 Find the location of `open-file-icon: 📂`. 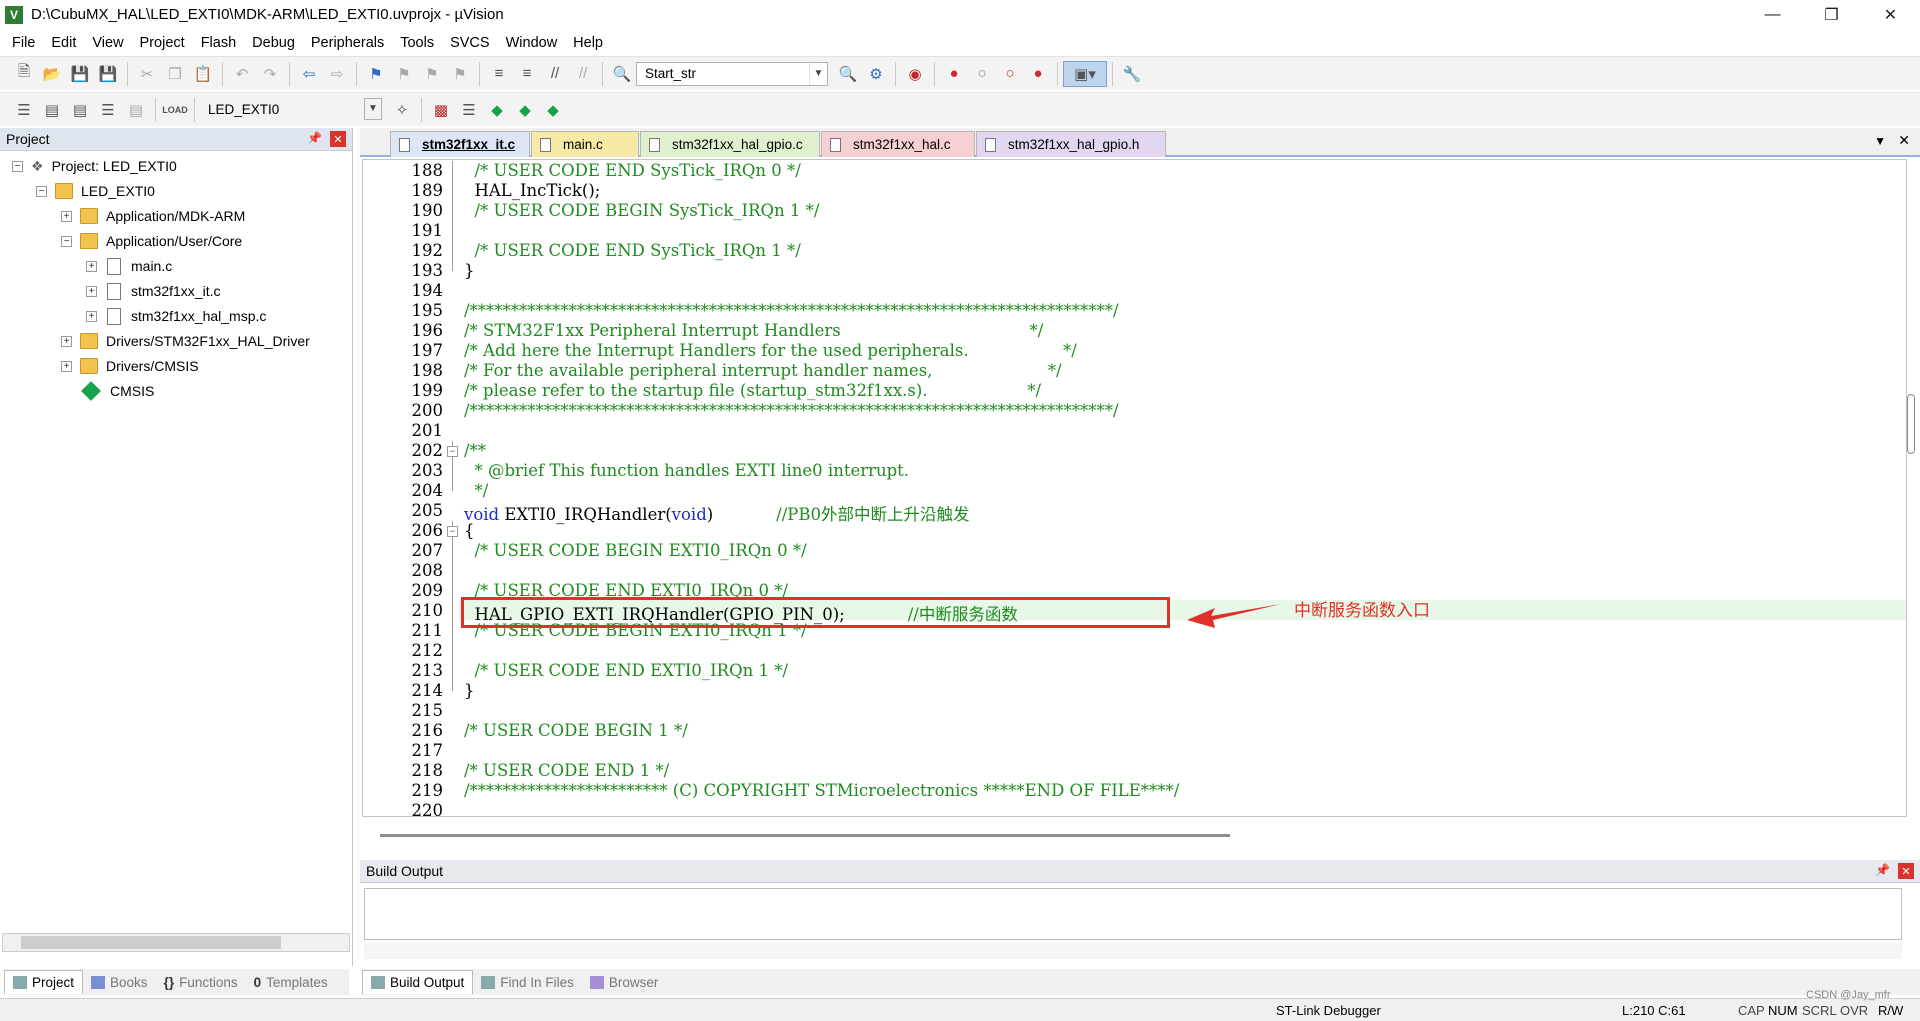

open-file-icon: 📂 is located at coordinates (52, 74).